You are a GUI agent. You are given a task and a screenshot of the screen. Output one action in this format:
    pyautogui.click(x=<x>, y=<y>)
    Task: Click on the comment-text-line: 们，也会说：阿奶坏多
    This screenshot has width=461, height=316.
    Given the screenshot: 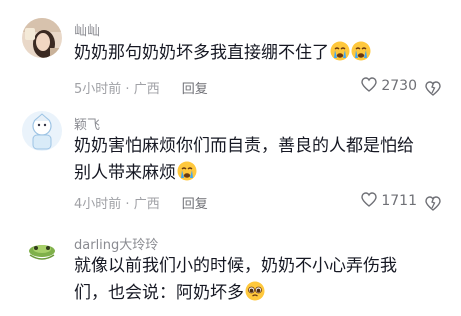 What is the action you would take?
    pyautogui.click(x=159, y=293)
    